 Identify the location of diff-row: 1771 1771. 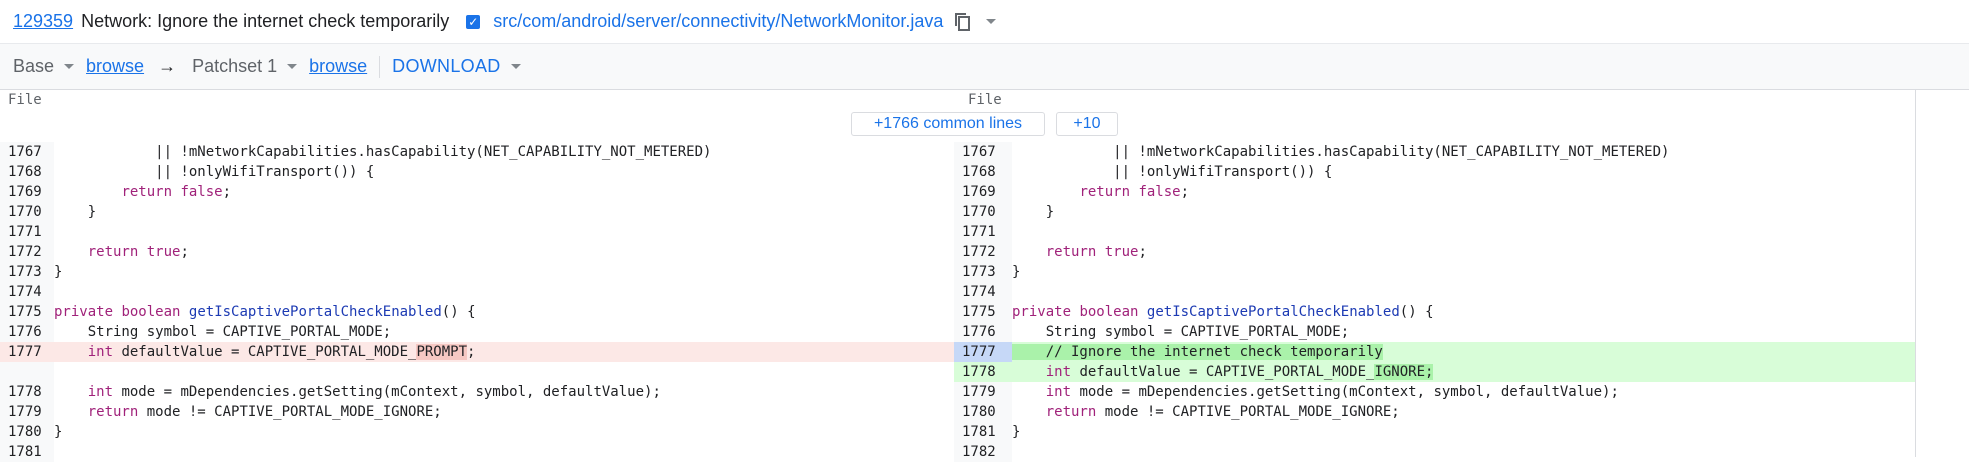
(957, 232).